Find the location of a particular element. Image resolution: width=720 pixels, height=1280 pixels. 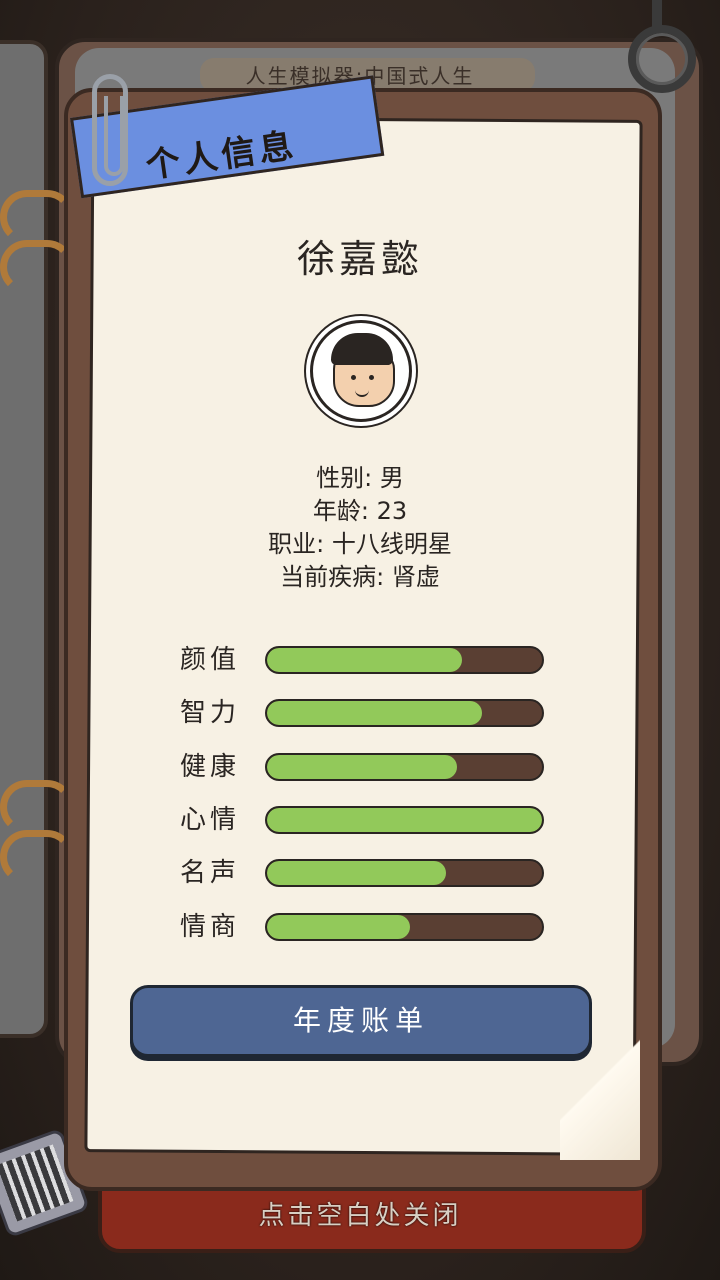

year-bill-button: 年度账单 is located at coordinates (361, 1021).